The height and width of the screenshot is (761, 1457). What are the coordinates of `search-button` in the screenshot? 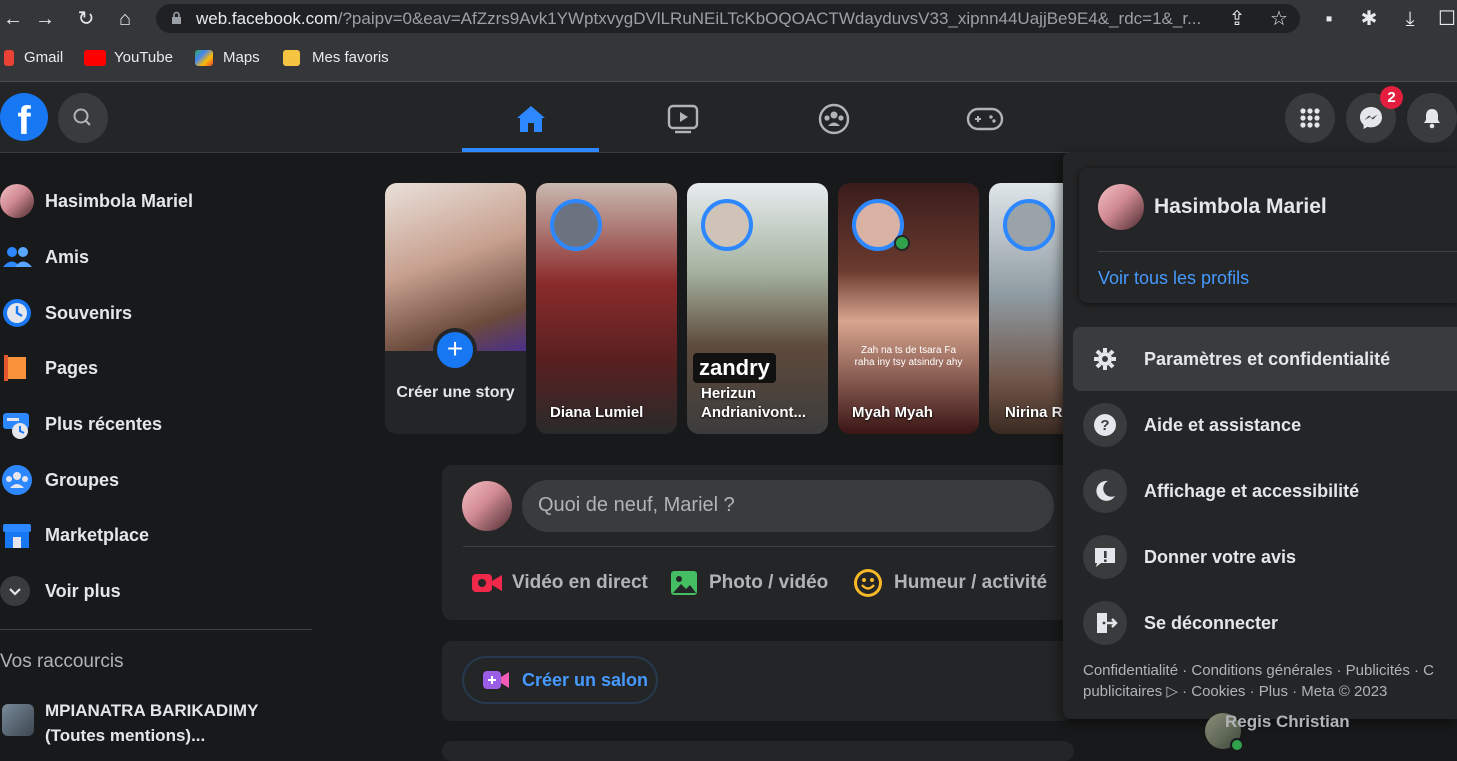 It's located at (83, 118).